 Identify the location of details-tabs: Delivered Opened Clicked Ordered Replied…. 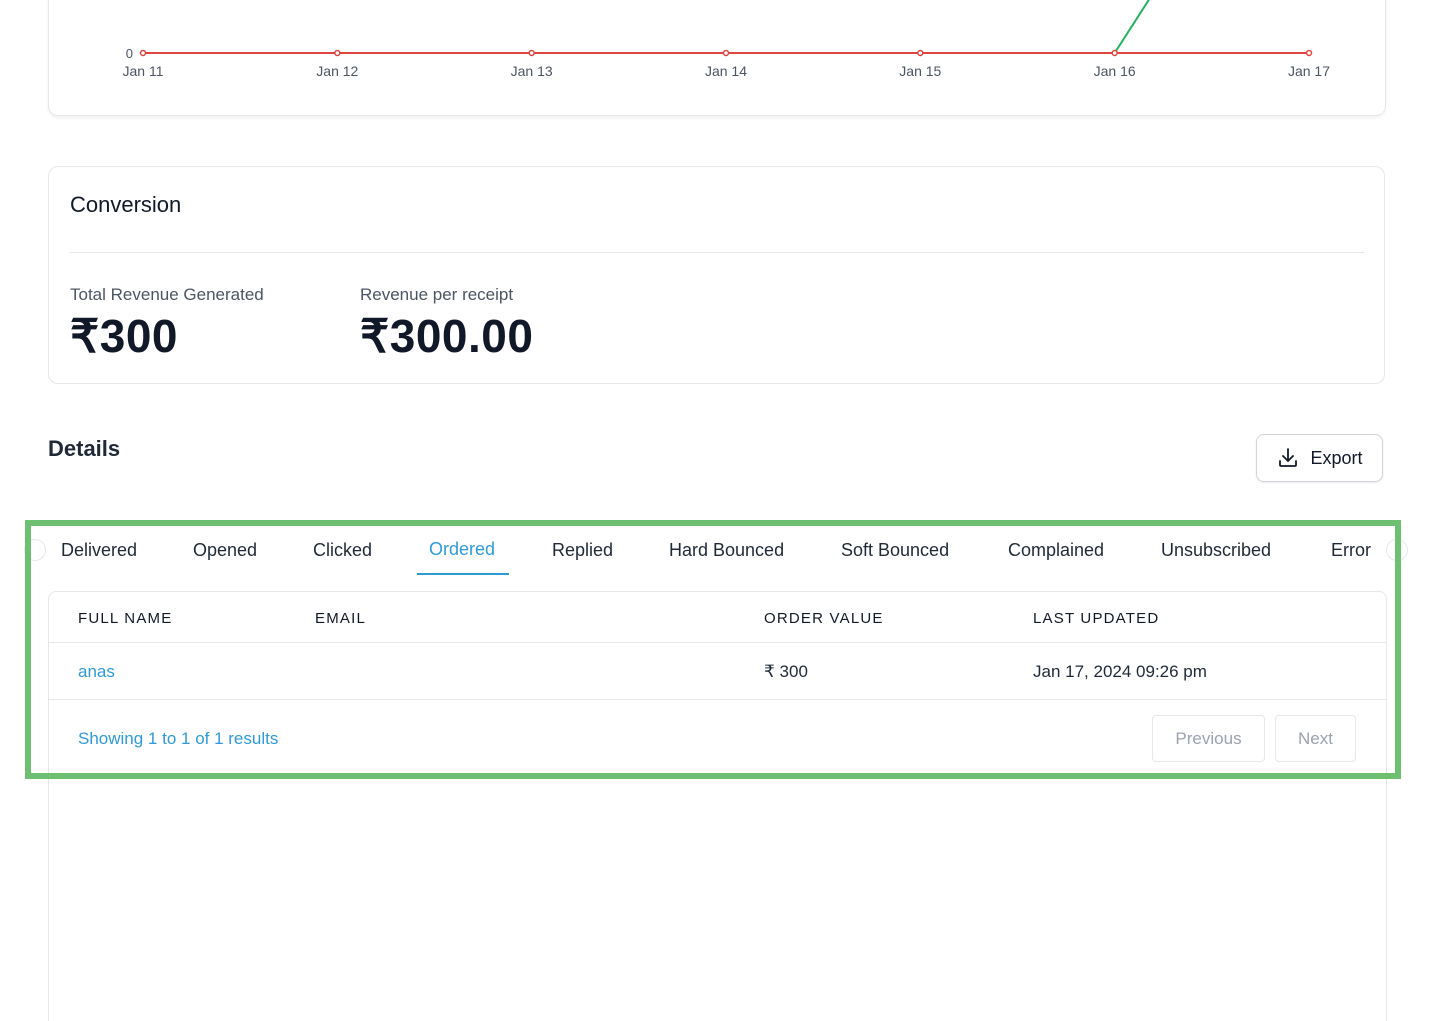
(715, 553).